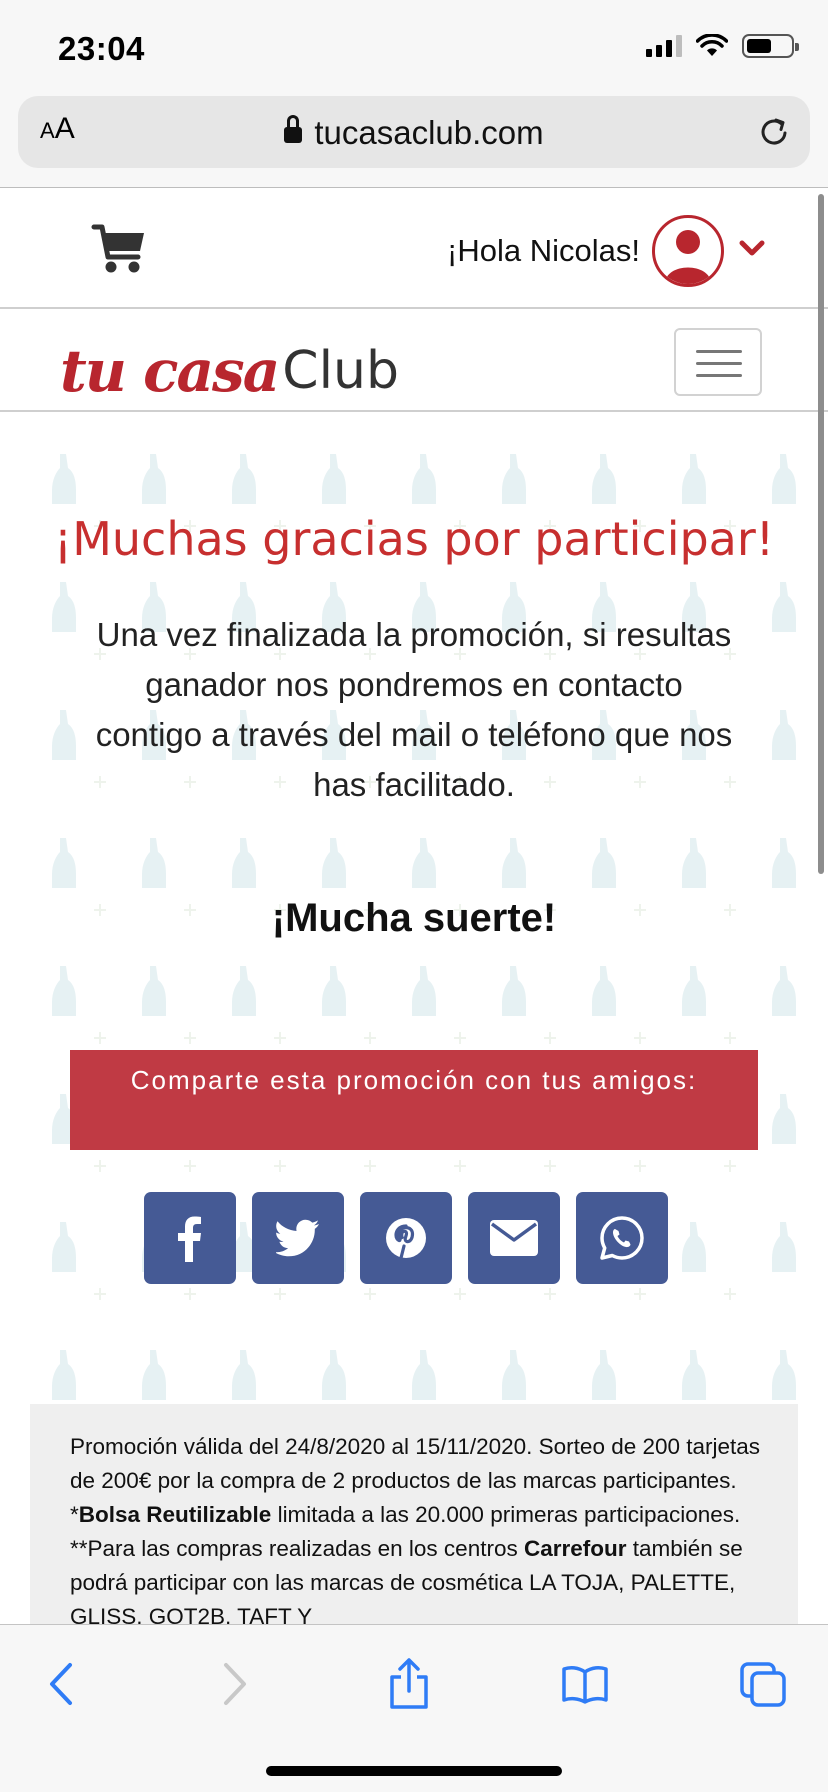 The width and height of the screenshot is (828, 1792). I want to click on logo-script: tu casa, so click(170, 371).